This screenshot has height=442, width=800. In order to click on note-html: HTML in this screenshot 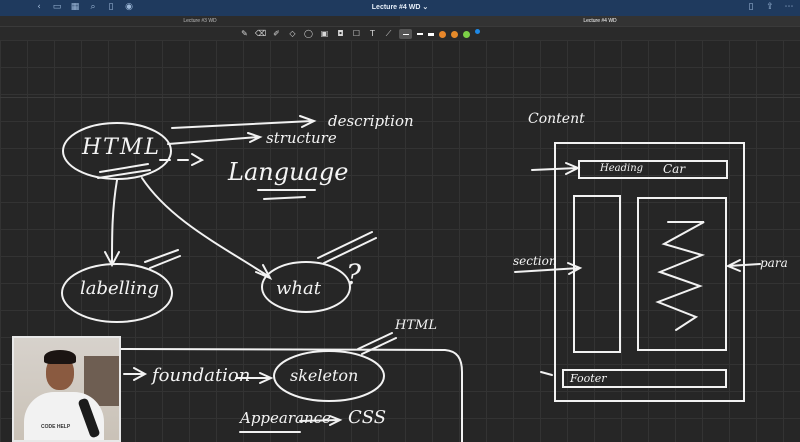, I will do `click(121, 147)`.